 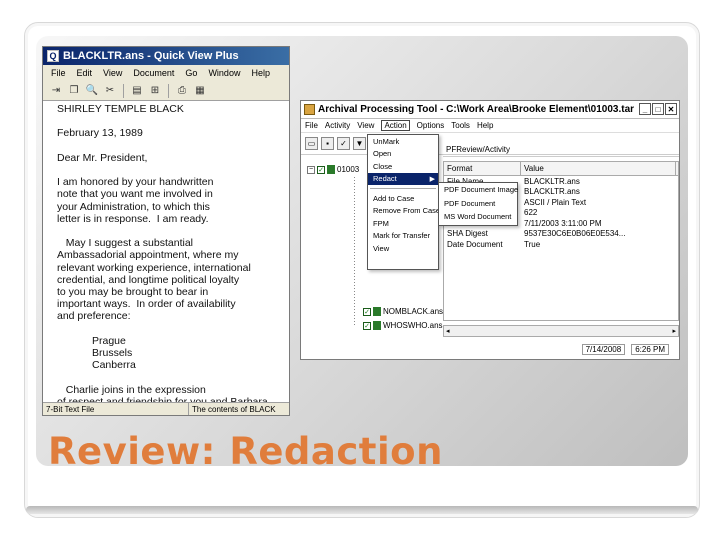 I want to click on table-header: Format Value, so click(x=561, y=169).